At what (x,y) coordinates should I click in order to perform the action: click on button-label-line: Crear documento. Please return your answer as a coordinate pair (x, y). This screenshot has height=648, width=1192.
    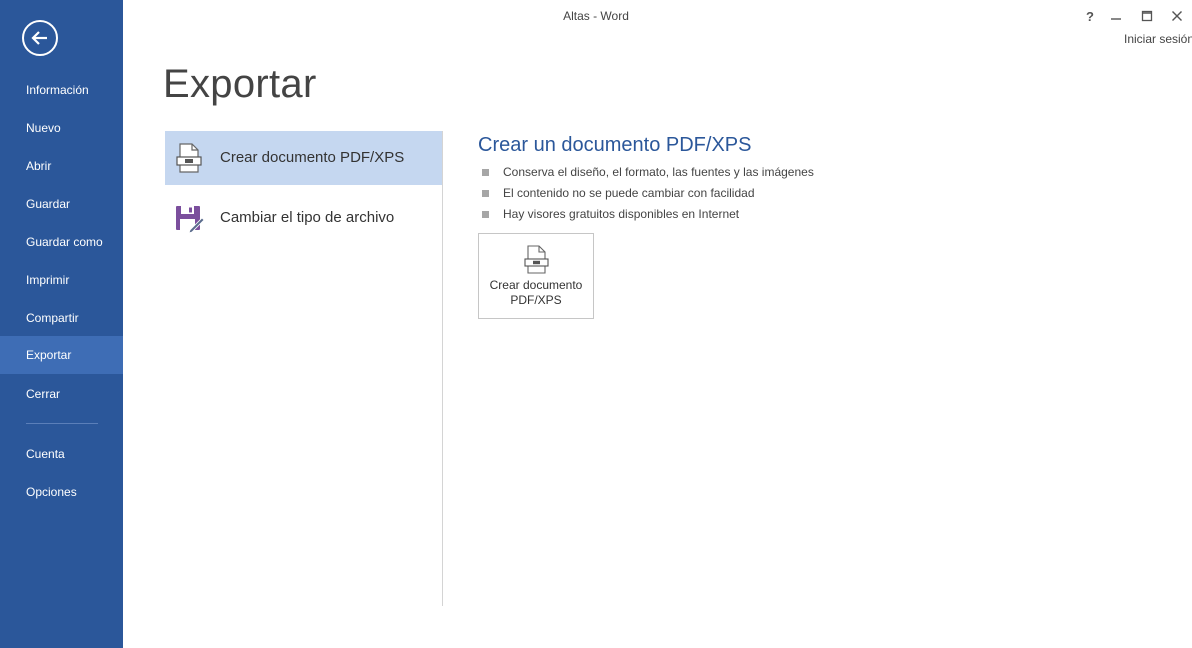
    Looking at the image, I should click on (536, 285).